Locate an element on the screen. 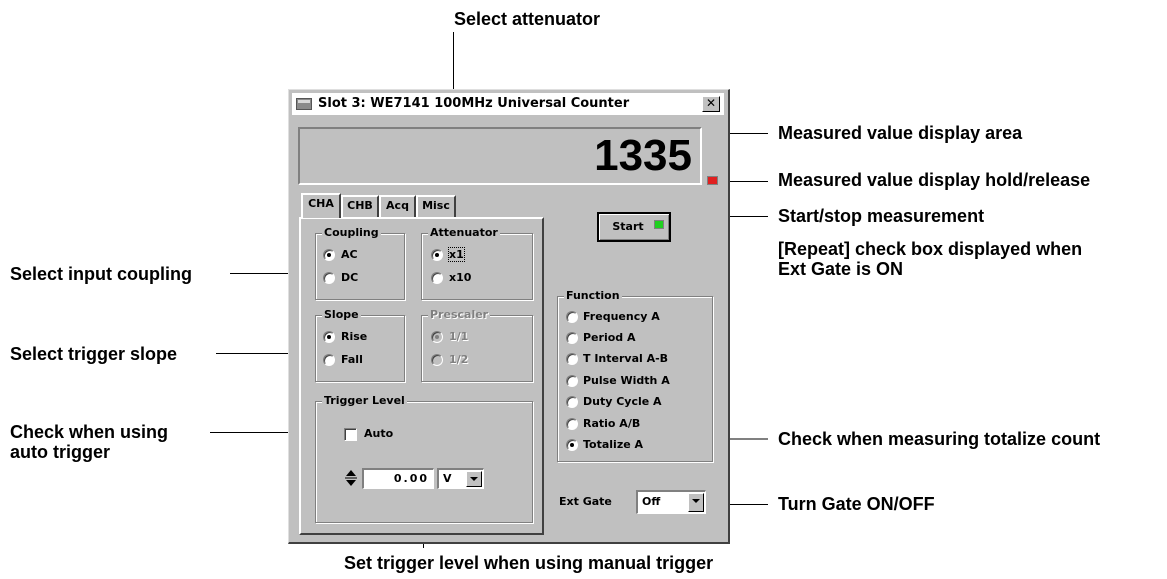 Image resolution: width=1167 pixels, height=579 pixels. ext-gate-select: Off is located at coordinates (671, 502).